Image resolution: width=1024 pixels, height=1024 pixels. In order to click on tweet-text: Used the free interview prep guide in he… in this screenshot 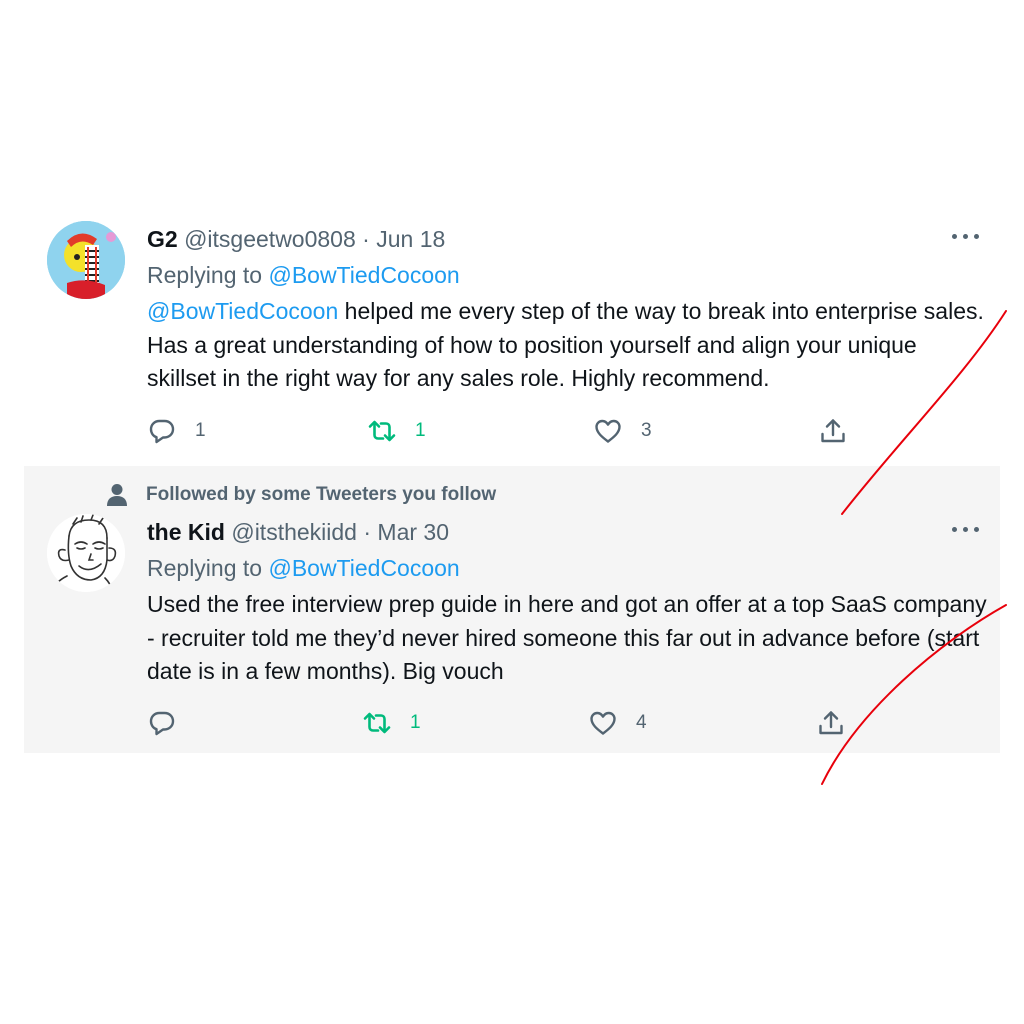, I will do `click(567, 638)`.